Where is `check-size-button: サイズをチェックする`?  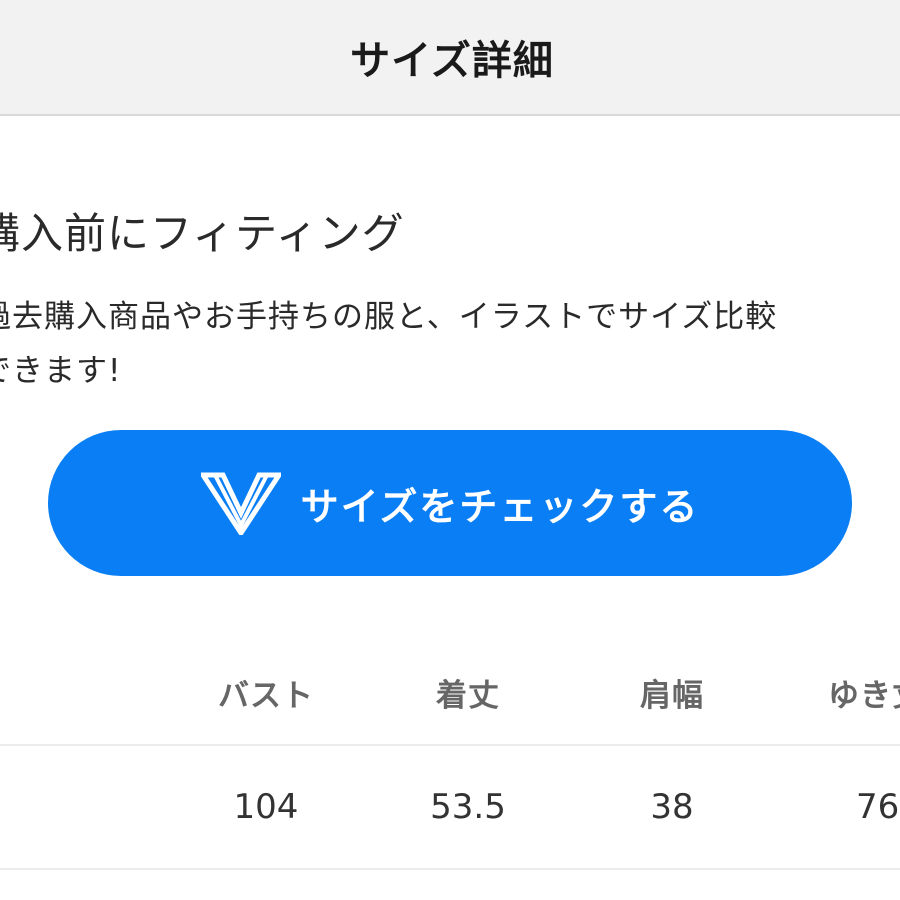 check-size-button: サイズをチェックする is located at coordinates (450, 503).